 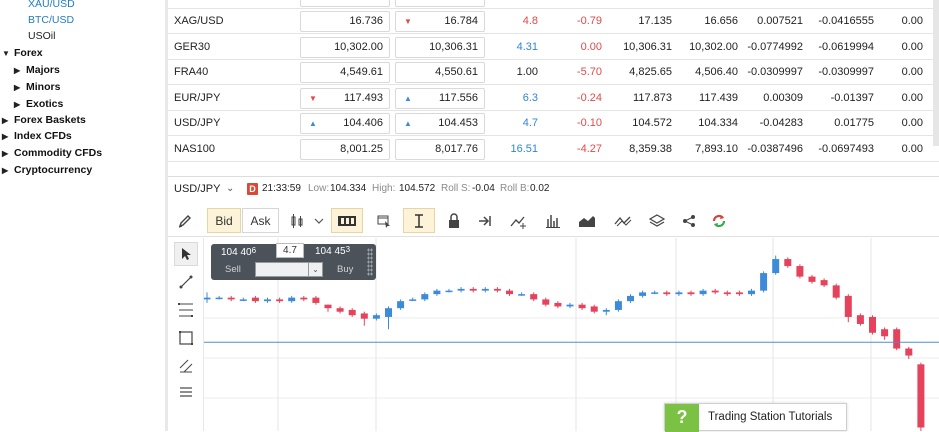 What do you see at coordinates (347, 220) in the screenshot?
I see `layout-icon` at bounding box center [347, 220].